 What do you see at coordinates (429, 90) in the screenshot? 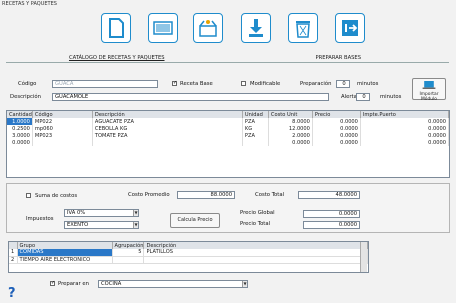
I see `import-module-button: Importar Módulo` at bounding box center [429, 90].